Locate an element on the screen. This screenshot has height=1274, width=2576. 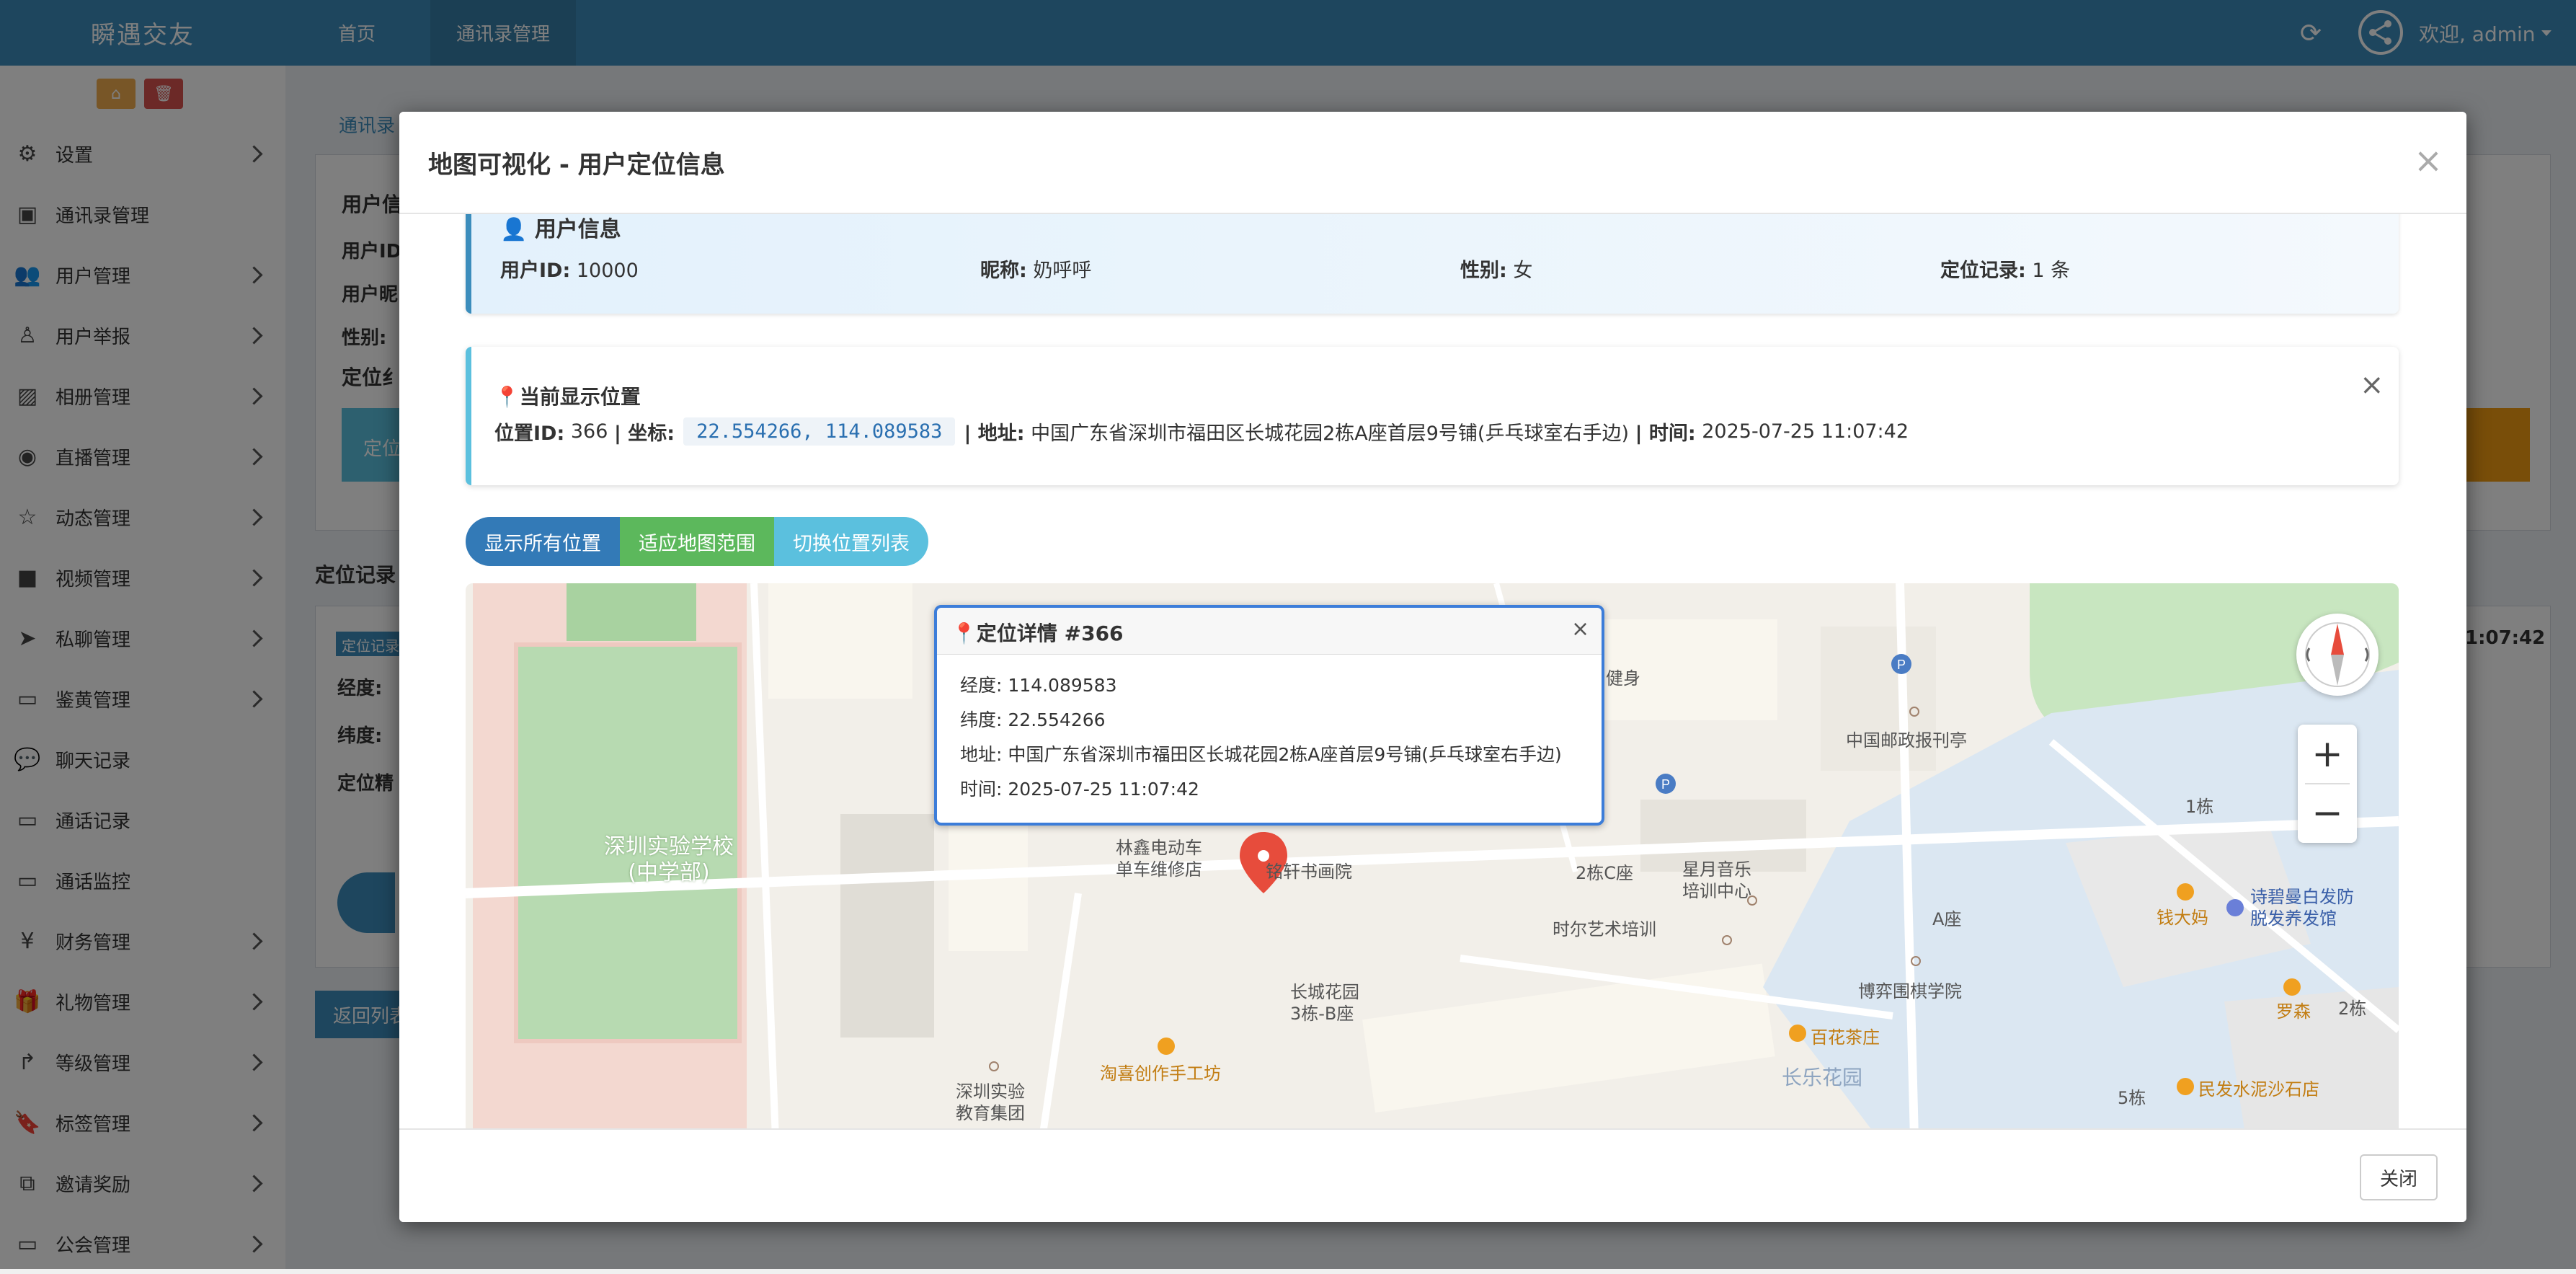
popup-close-icon: × is located at coordinates (1580, 629).